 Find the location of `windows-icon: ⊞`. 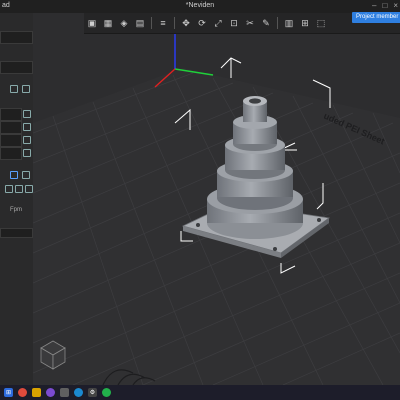

windows-icon: ⊞ is located at coordinates (8, 392).